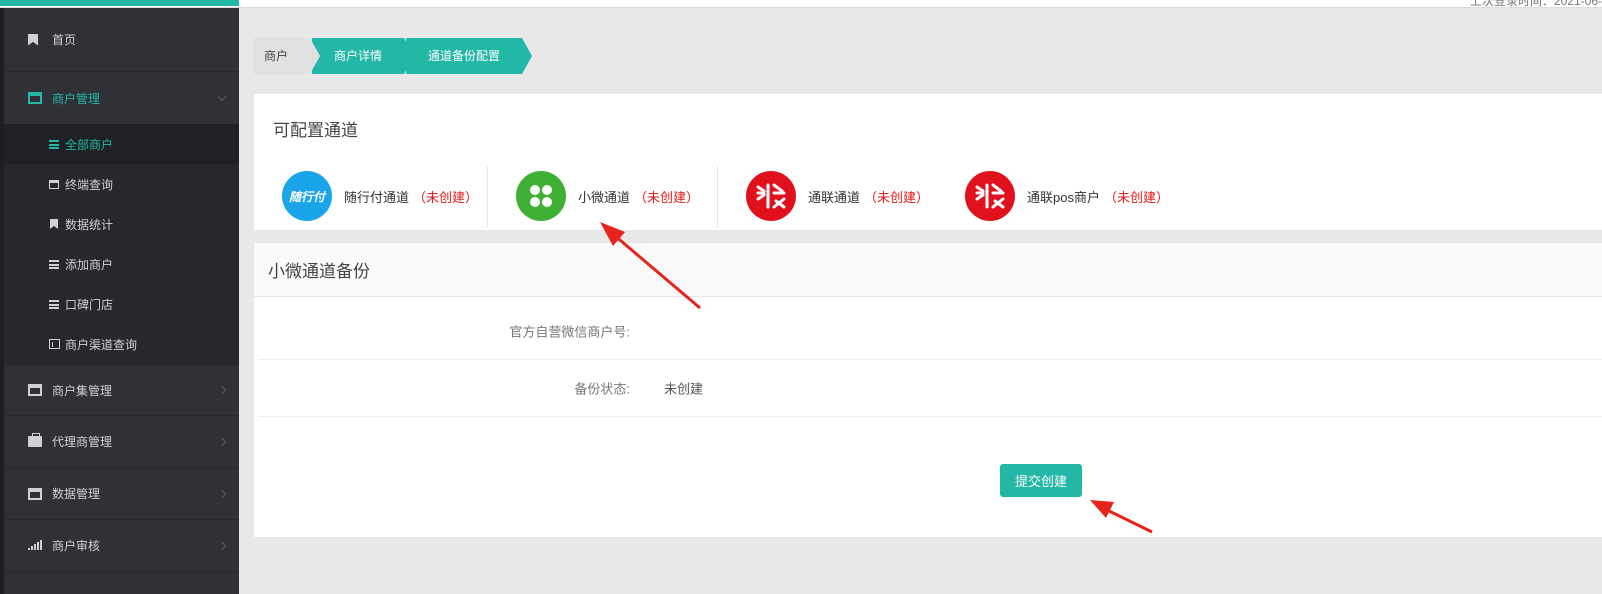  I want to click on sidebar-item-agent-management: 代理商管理, so click(121, 442).